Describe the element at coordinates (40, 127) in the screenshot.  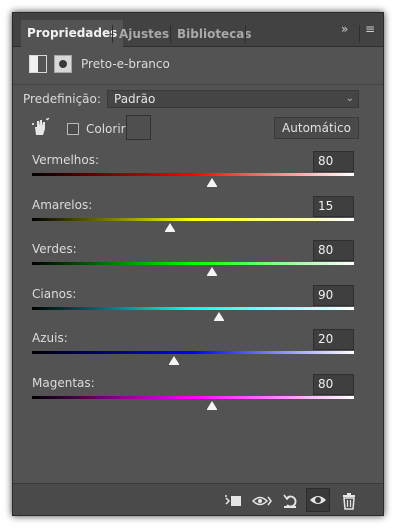
I see `targeted-adjustment-hand-icon` at that location.